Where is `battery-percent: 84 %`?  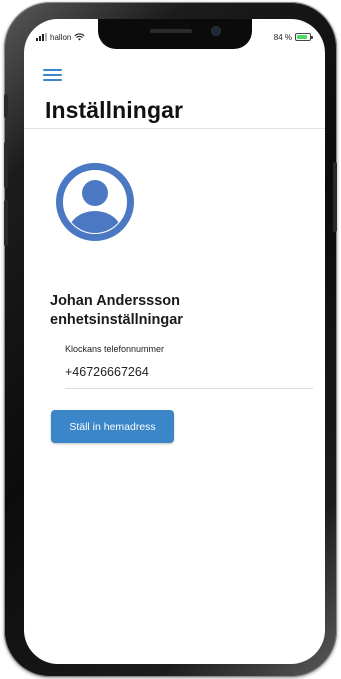
battery-percent: 84 % is located at coordinates (282, 37).